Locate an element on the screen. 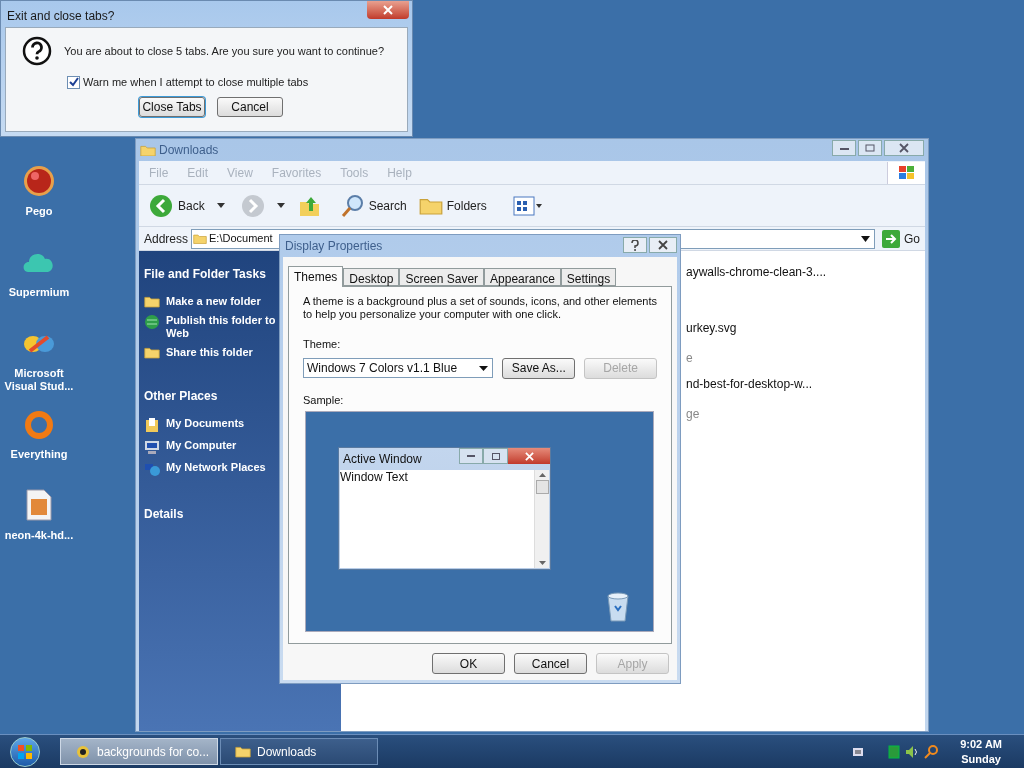 The height and width of the screenshot is (768, 1024). file-detail: e is located at coordinates (690, 358).